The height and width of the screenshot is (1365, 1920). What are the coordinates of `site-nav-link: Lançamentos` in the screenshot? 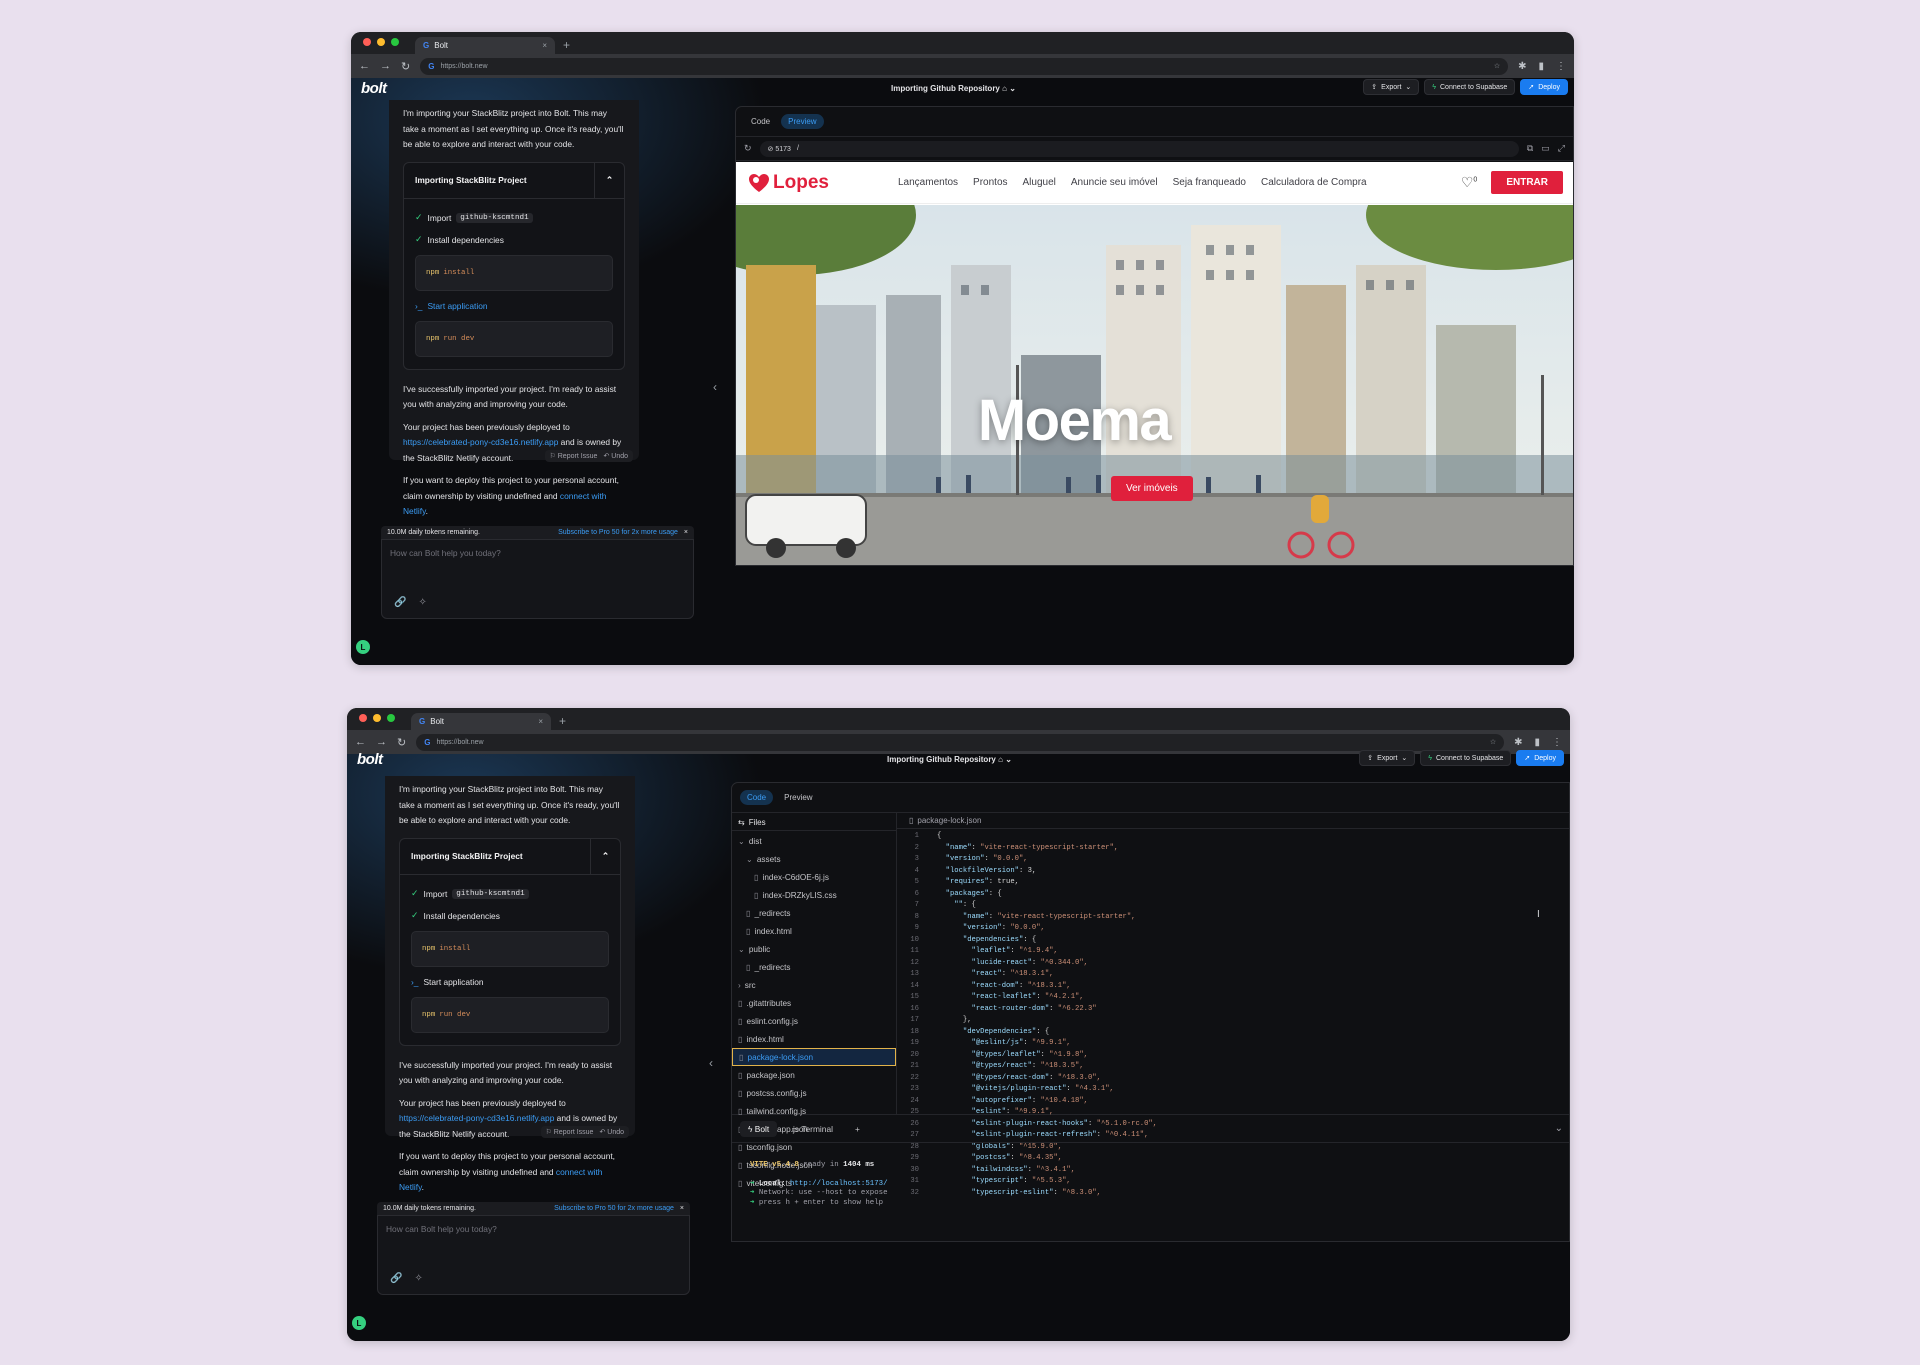 It's located at (928, 182).